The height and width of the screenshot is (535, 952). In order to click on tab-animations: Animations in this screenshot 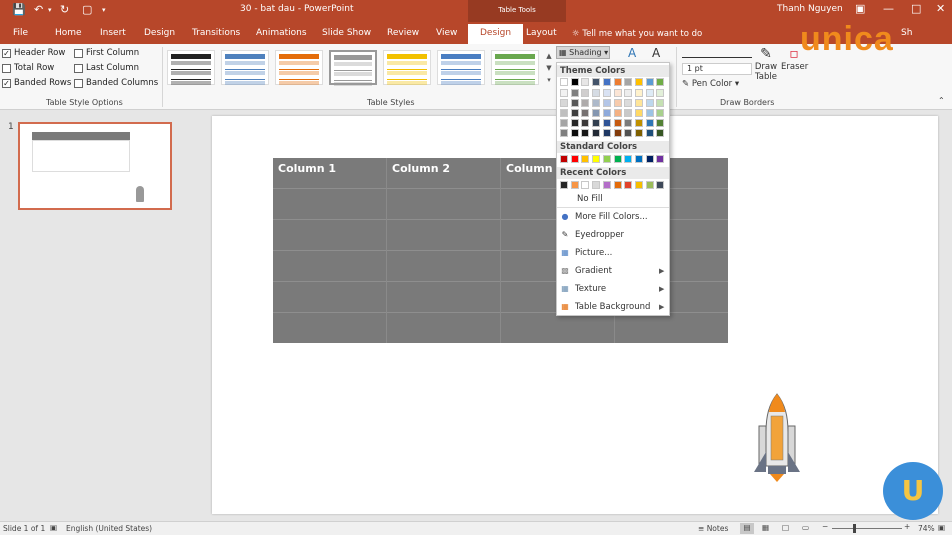, I will do `click(281, 34)`.